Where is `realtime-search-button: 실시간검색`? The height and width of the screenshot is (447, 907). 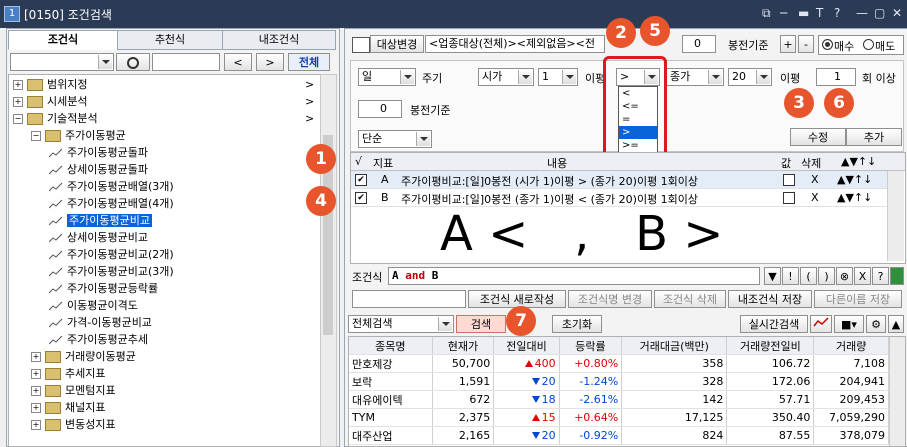
realtime-search-button: 실시간검색 is located at coordinates (774, 324).